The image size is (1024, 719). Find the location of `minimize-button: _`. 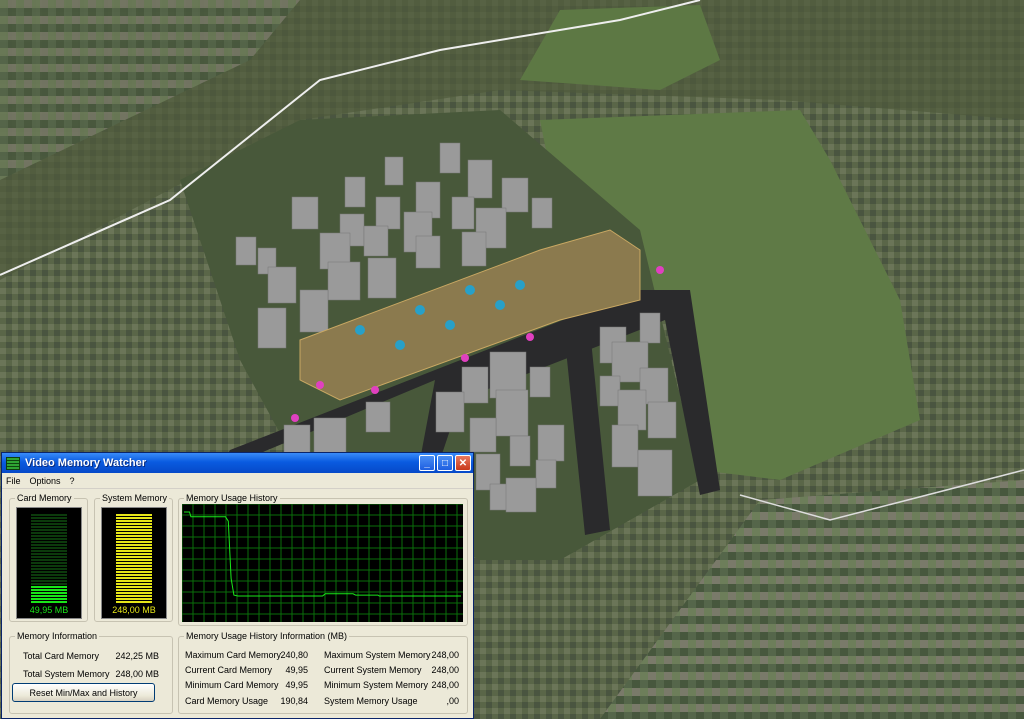

minimize-button: _ is located at coordinates (427, 463).